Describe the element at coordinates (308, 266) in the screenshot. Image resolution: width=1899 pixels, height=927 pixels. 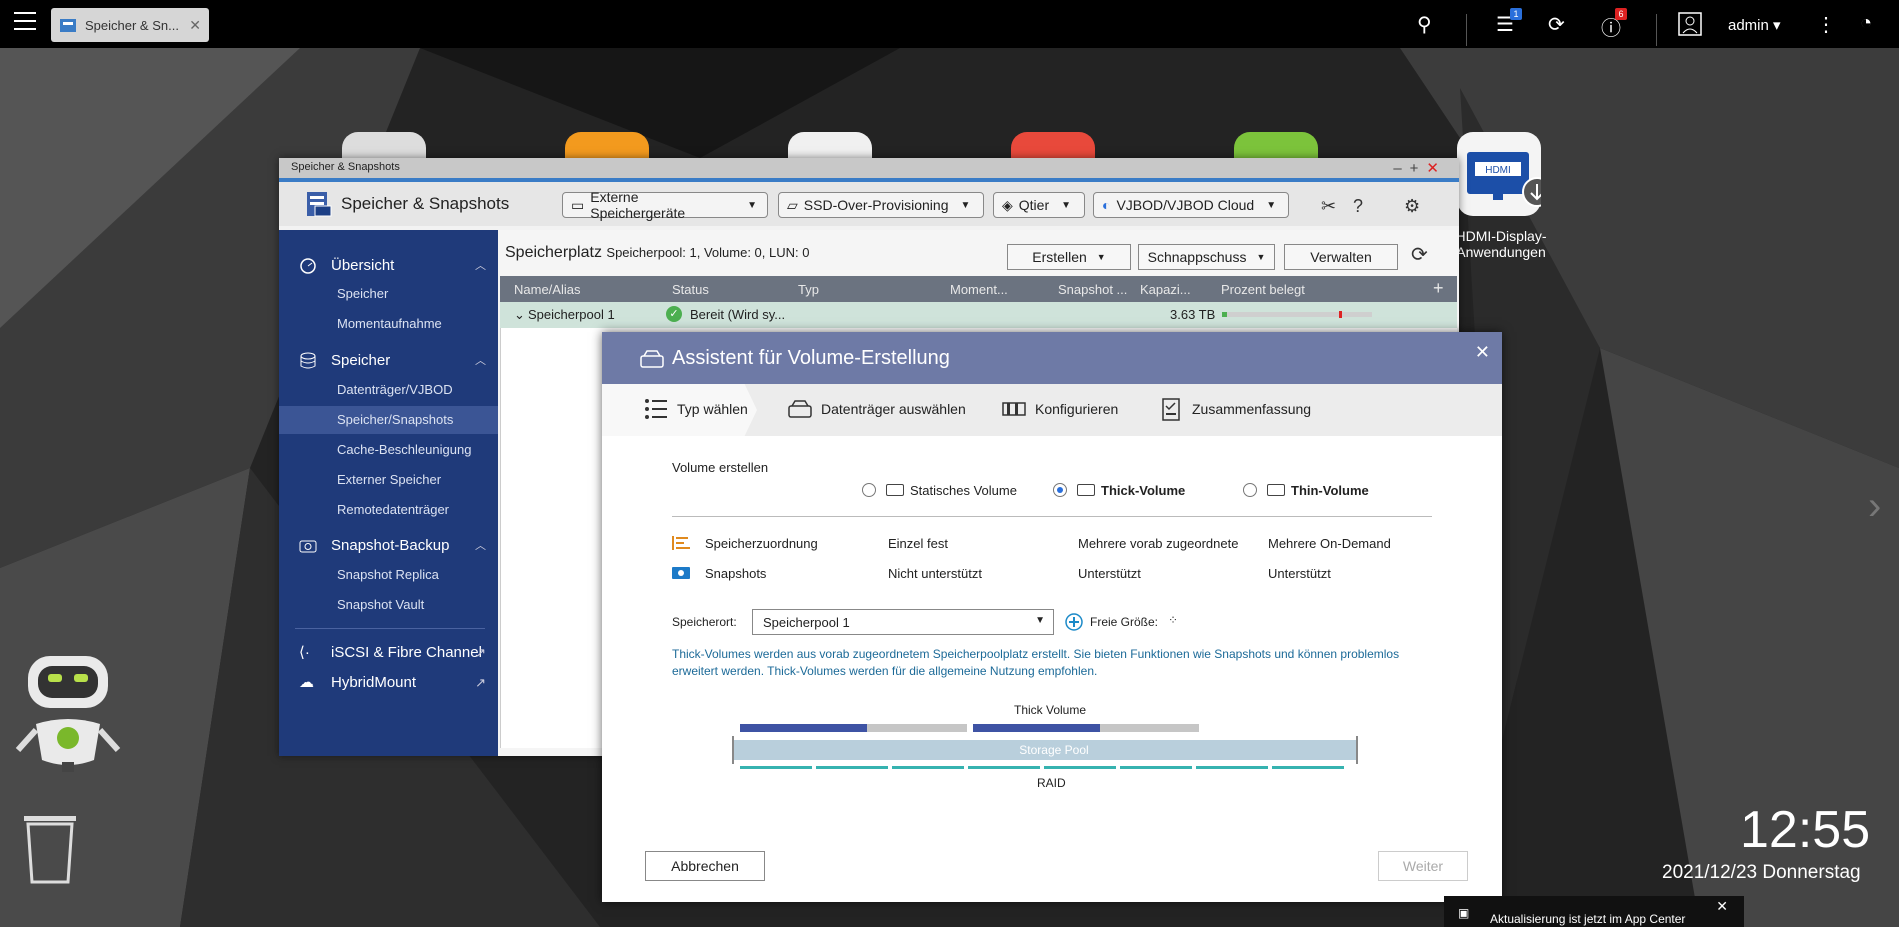
I see `dashboard-icon` at that location.